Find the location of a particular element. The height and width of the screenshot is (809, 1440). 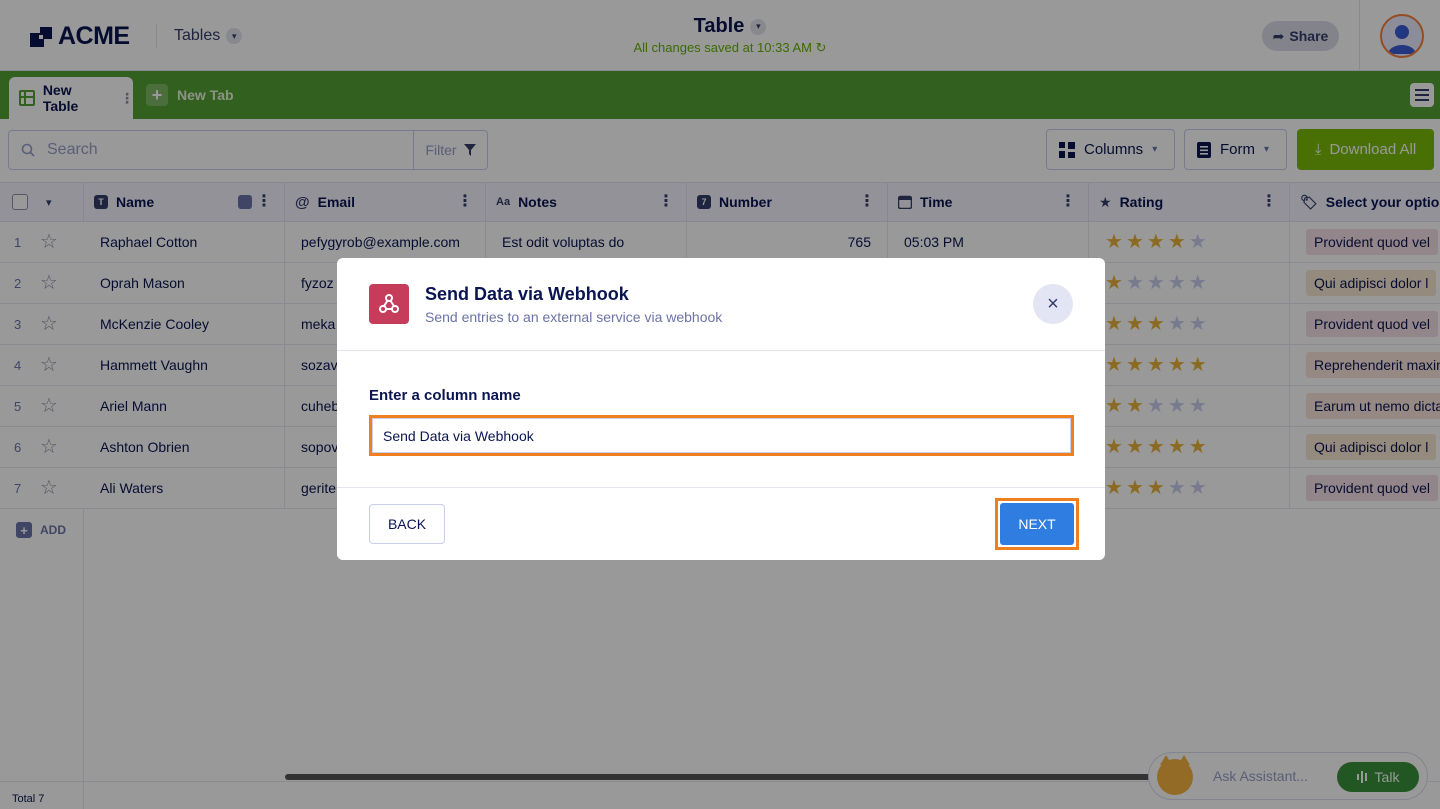

back-button: BACK is located at coordinates (407, 524).